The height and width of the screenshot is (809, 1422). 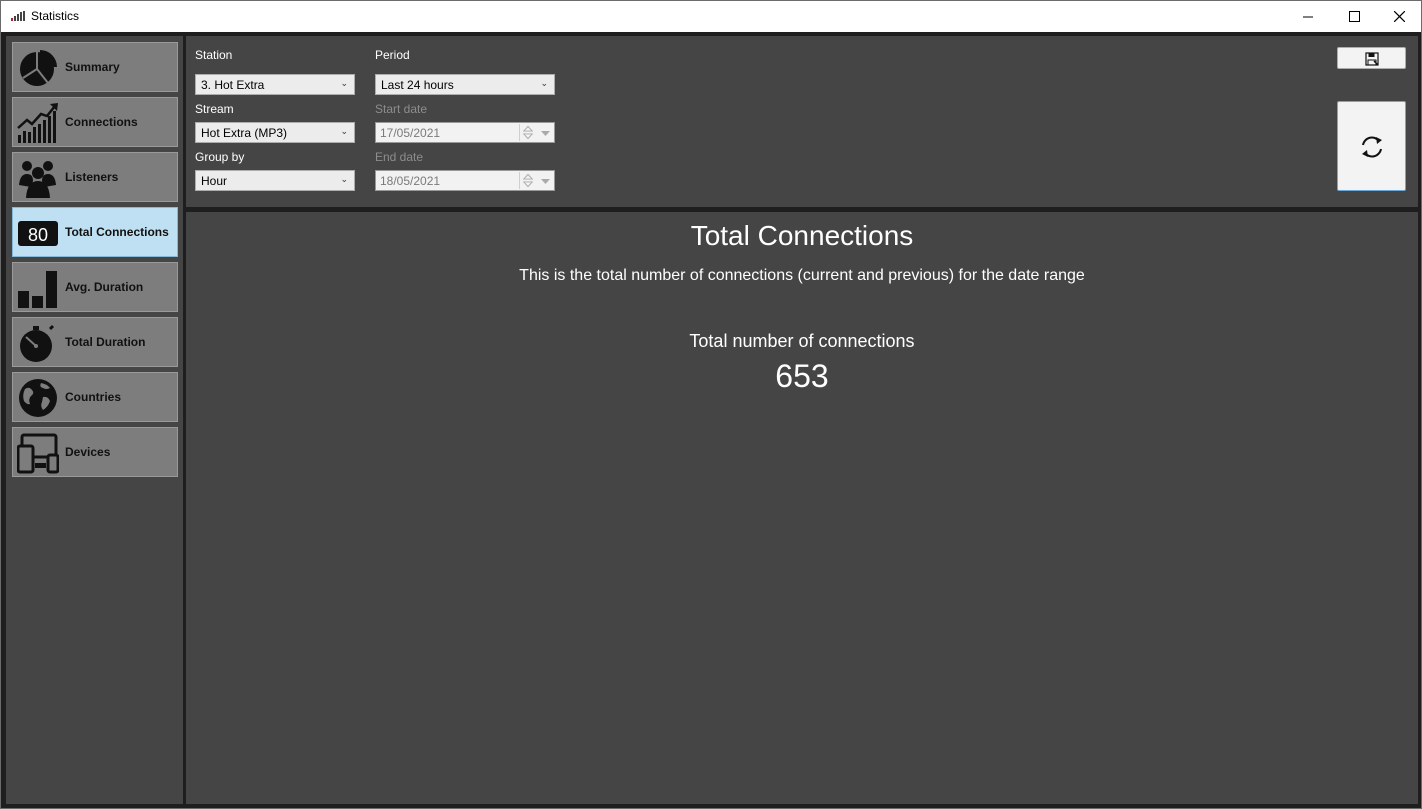 I want to click on sidebar-item-summary: Summary, so click(x=95, y=67).